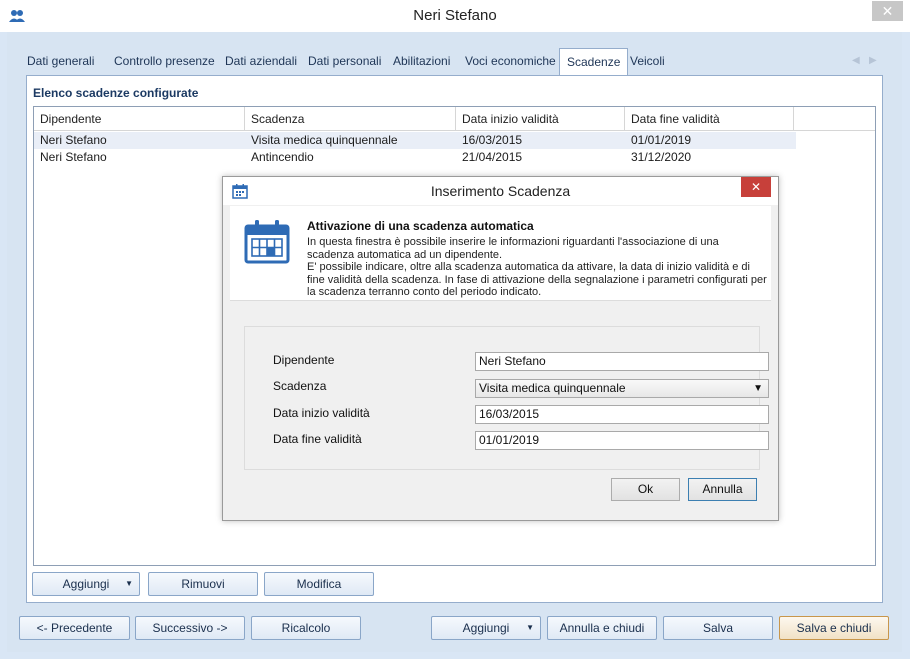  What do you see at coordinates (267, 242) in the screenshot?
I see `calendar-large-icon` at bounding box center [267, 242].